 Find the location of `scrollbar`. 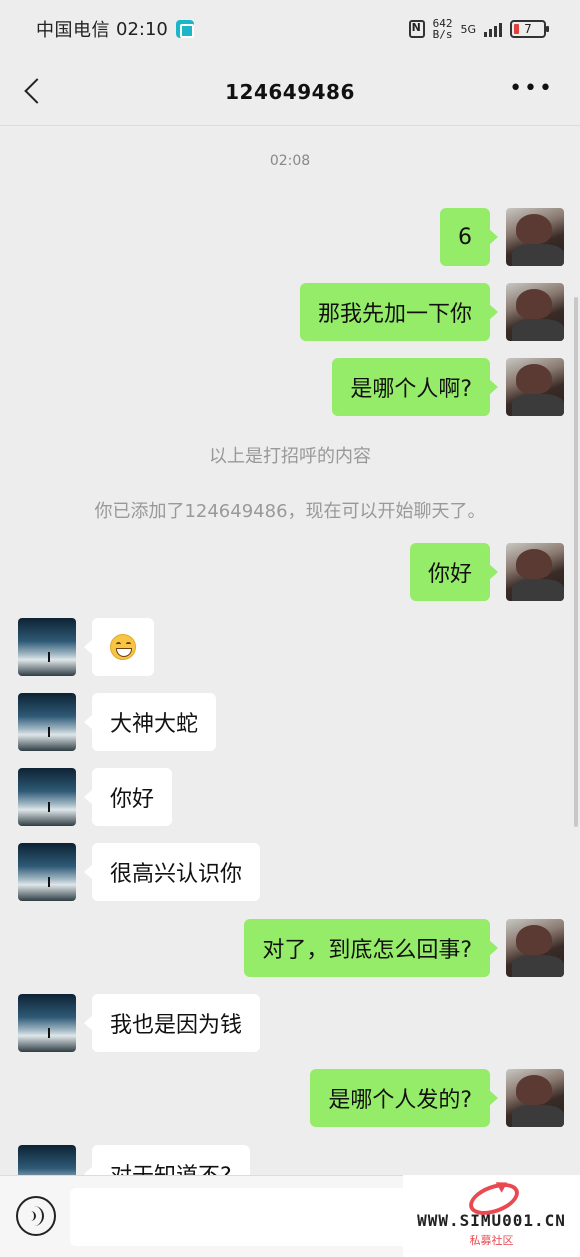

scrollbar is located at coordinates (576, 562).